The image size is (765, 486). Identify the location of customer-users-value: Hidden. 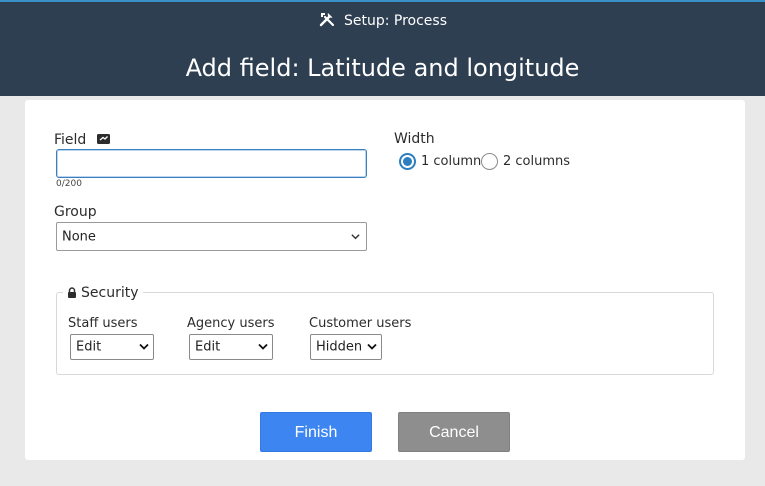
(339, 347).